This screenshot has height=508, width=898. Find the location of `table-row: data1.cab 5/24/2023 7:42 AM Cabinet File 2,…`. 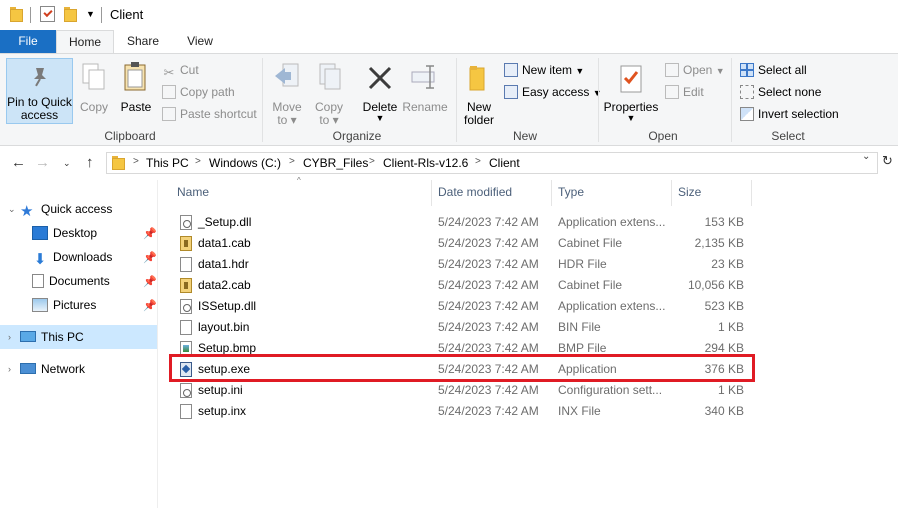

table-row: data1.cab 5/24/2023 7:42 AM Cabinet File 2,… is located at coordinates (533, 243).